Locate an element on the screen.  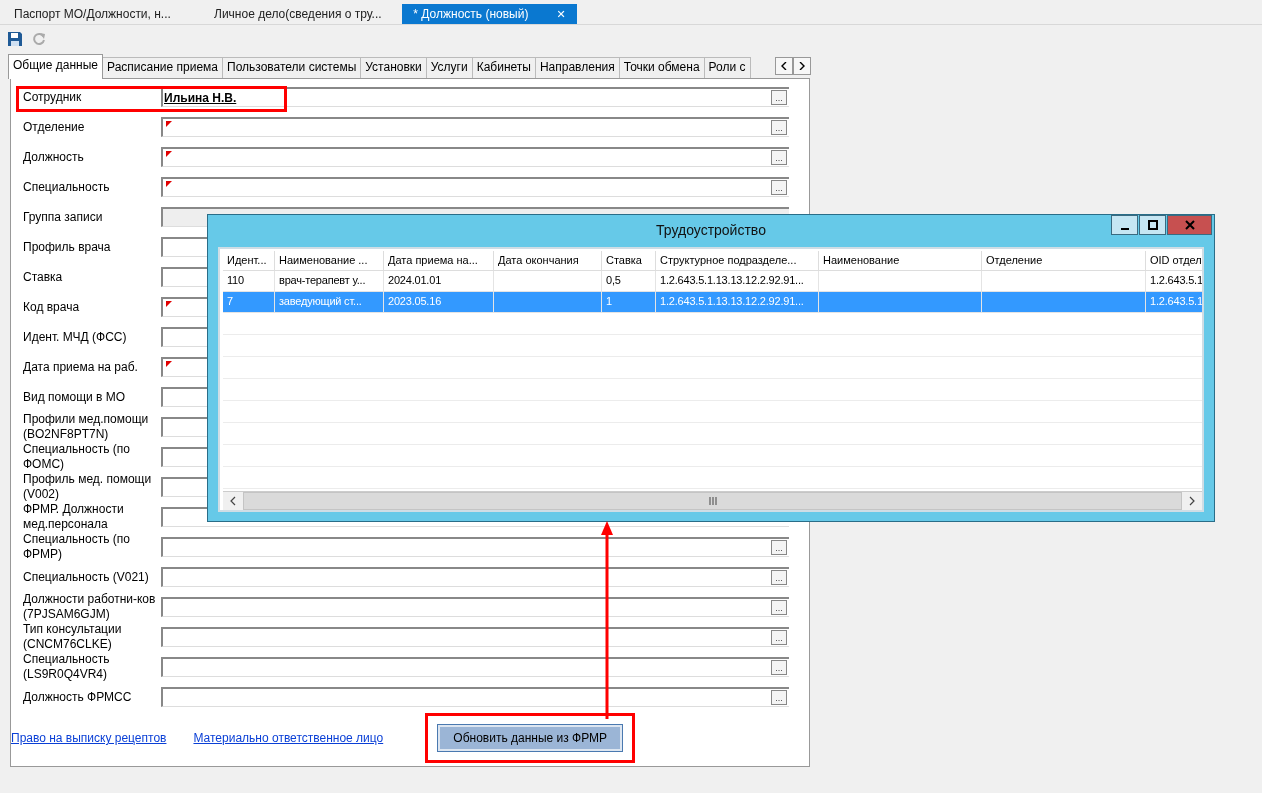
field-label: Профили мед.помощи (BO2NF8PT7N) is located at coordinates (86, 427).